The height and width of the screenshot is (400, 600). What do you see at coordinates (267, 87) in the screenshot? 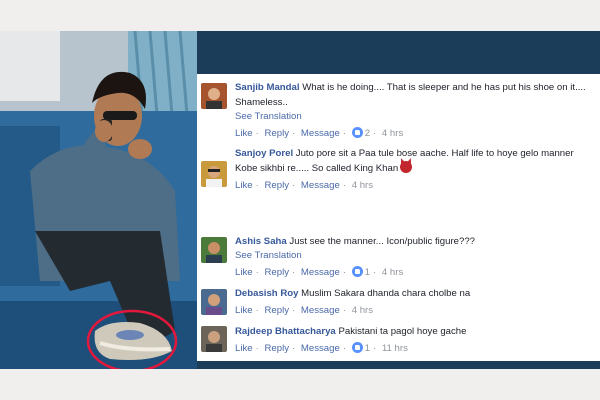
I see `comment-author: Sanjib Mandal` at bounding box center [267, 87].